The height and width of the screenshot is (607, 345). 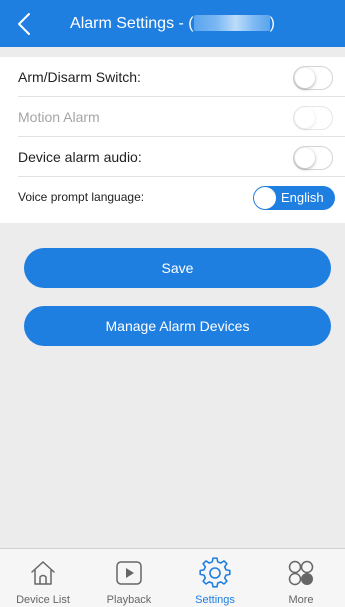 What do you see at coordinates (132, 23) in the screenshot?
I see `page-title-text: Alarm Settings - (` at bounding box center [132, 23].